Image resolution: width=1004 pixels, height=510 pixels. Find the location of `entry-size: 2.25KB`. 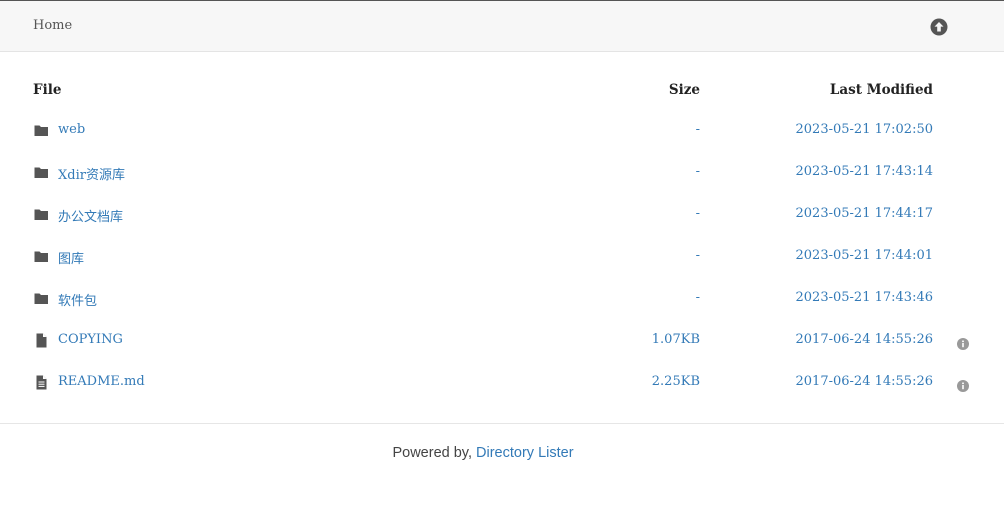

entry-size: 2.25KB is located at coordinates (675, 381).